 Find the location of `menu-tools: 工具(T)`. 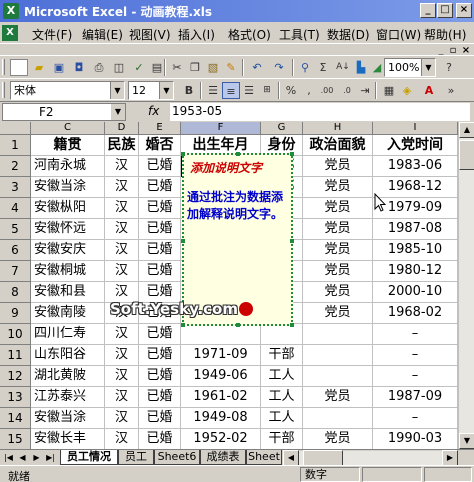

menu-tools: 工具(T) is located at coordinates (299, 34).